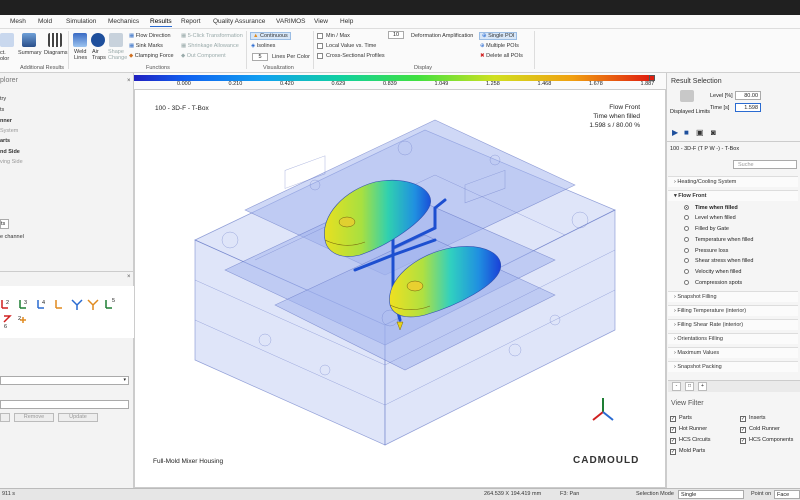 This screenshot has width=800, height=500. I want to click on section-orientations-filling: › Orientations Filling, so click(733, 338).